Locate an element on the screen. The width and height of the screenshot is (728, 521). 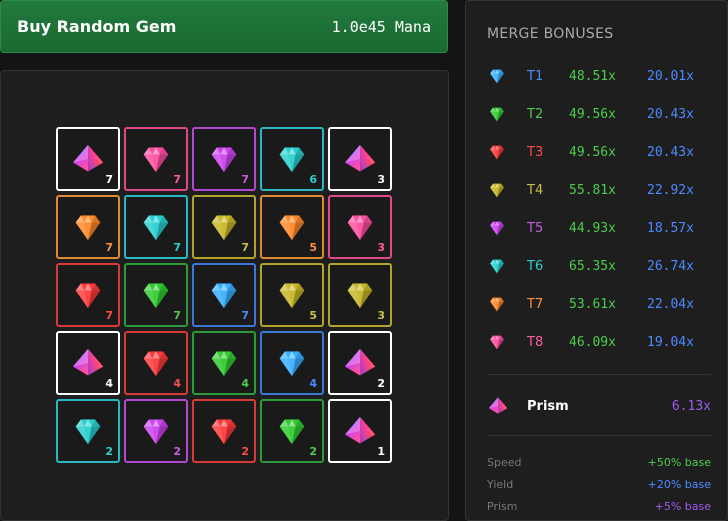
bonus-row-t6: T6 65.35x 26.74x is located at coordinates (602, 266).